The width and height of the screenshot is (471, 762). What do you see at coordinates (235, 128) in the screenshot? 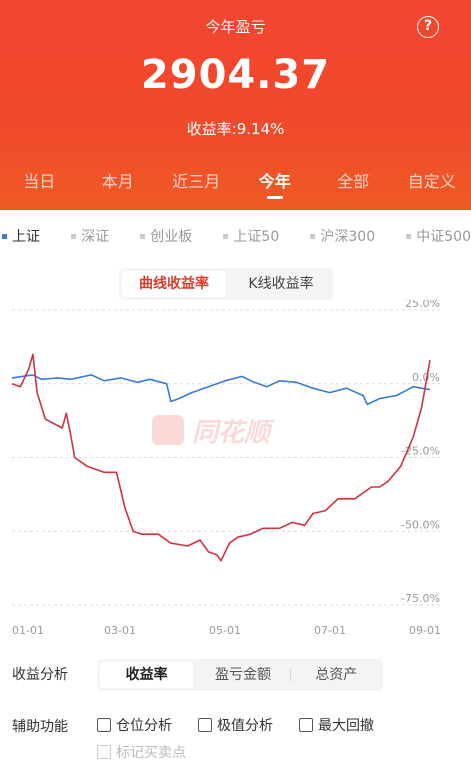
I see `return-rate: 收益率:9.14%` at bounding box center [235, 128].